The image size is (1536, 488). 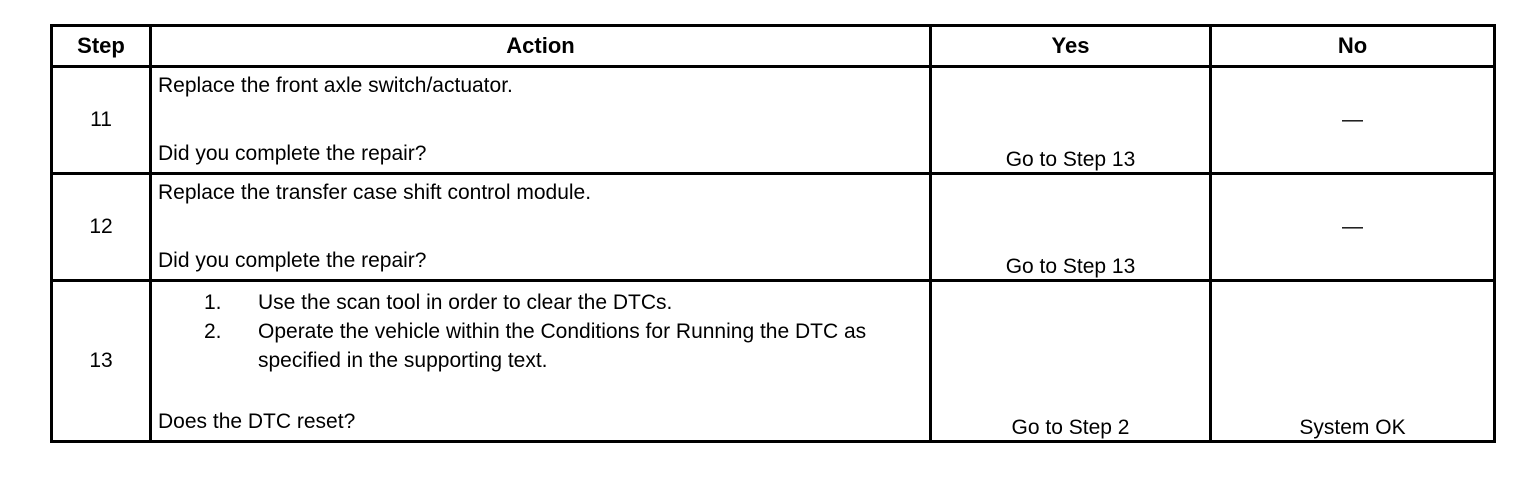 What do you see at coordinates (257, 421) in the screenshot?
I see `action-question: Does the DTC reset?` at bounding box center [257, 421].